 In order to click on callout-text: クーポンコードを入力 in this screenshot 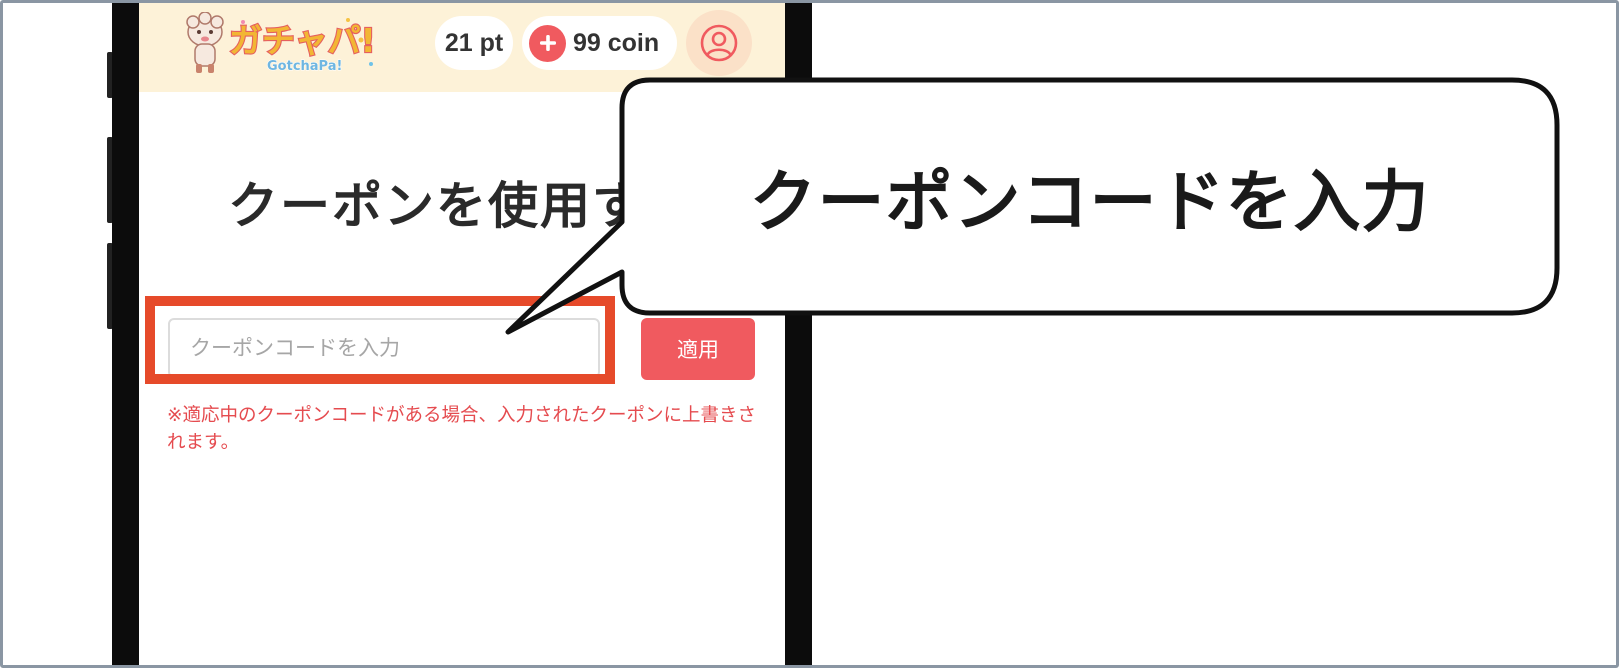, I will do `click(1089, 202)`.